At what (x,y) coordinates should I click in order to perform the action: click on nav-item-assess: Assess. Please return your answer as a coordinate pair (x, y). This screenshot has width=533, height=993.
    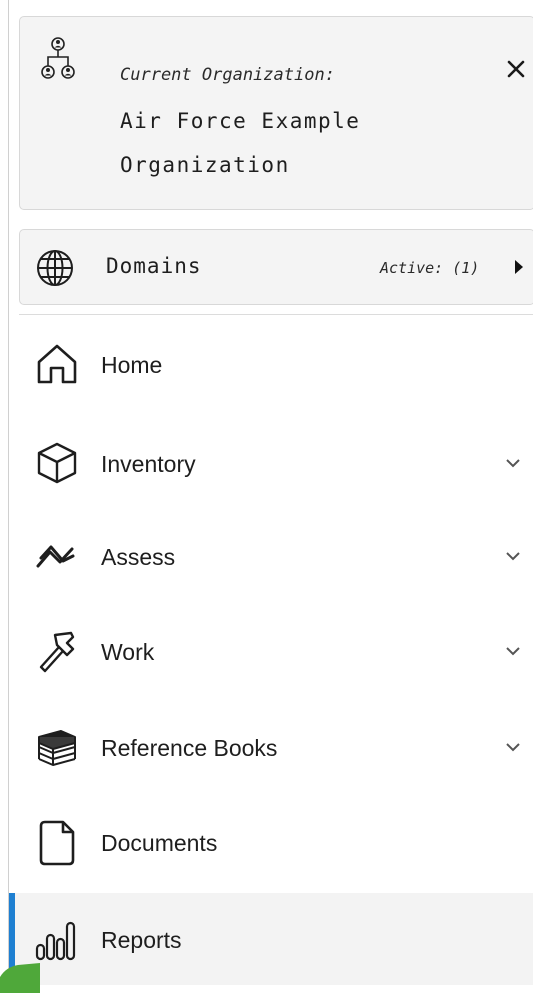
    Looking at the image, I should click on (271, 556).